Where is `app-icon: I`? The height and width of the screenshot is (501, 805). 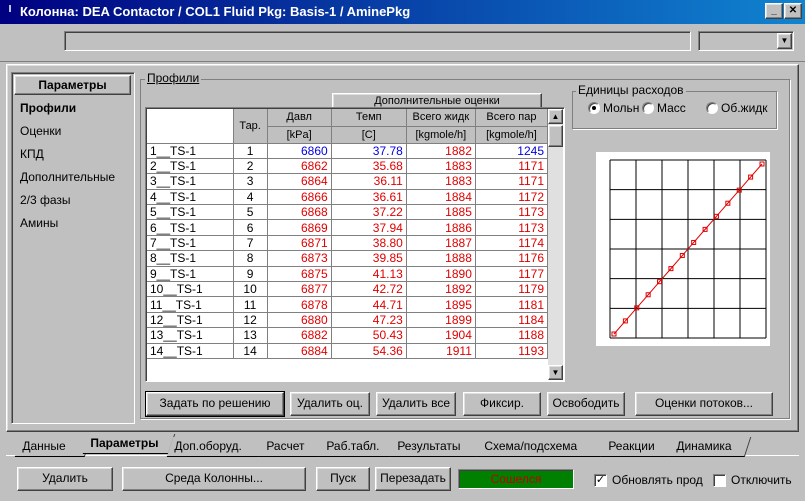
app-icon: I is located at coordinates (10, 11).